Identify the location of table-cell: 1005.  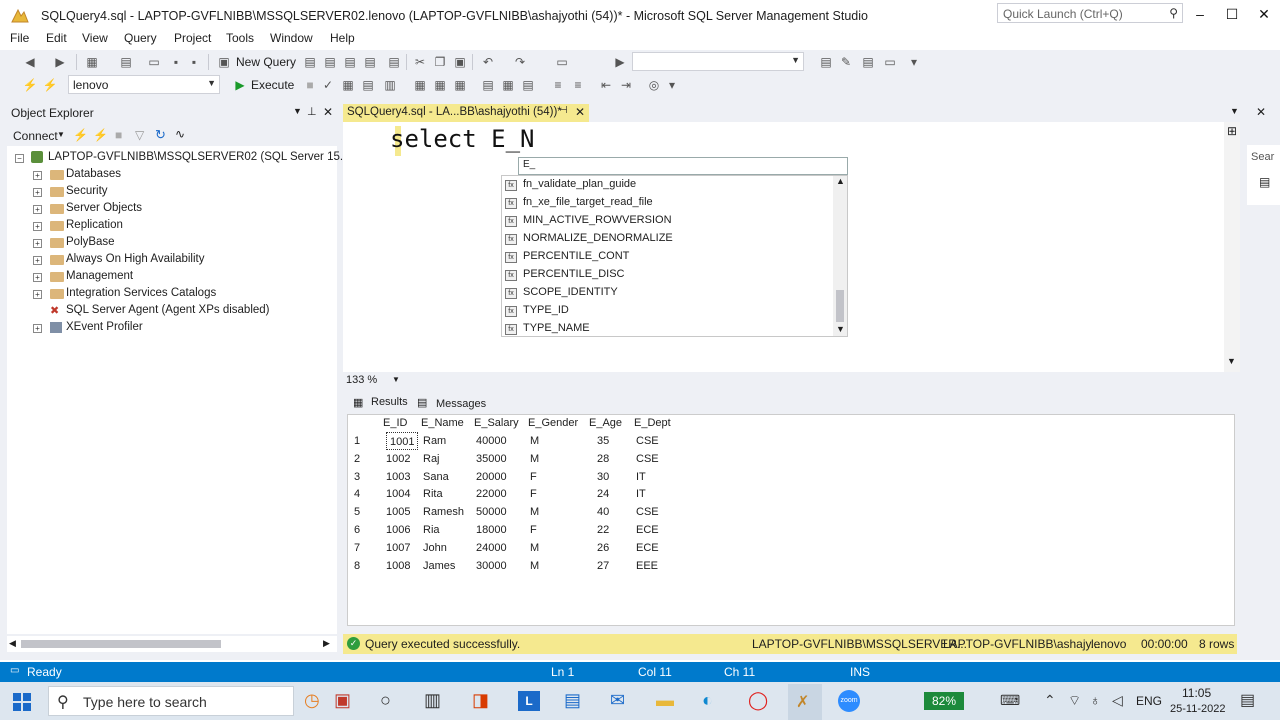
(398, 512).